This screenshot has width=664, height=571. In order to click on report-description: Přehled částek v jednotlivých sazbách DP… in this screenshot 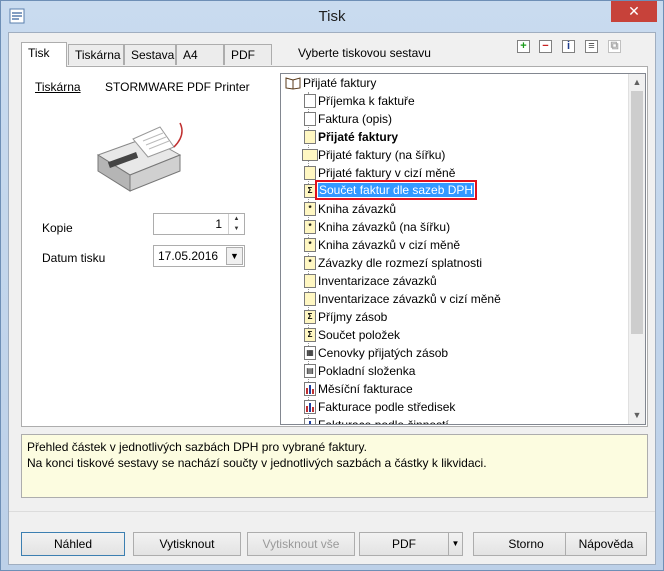, I will do `click(334, 466)`.